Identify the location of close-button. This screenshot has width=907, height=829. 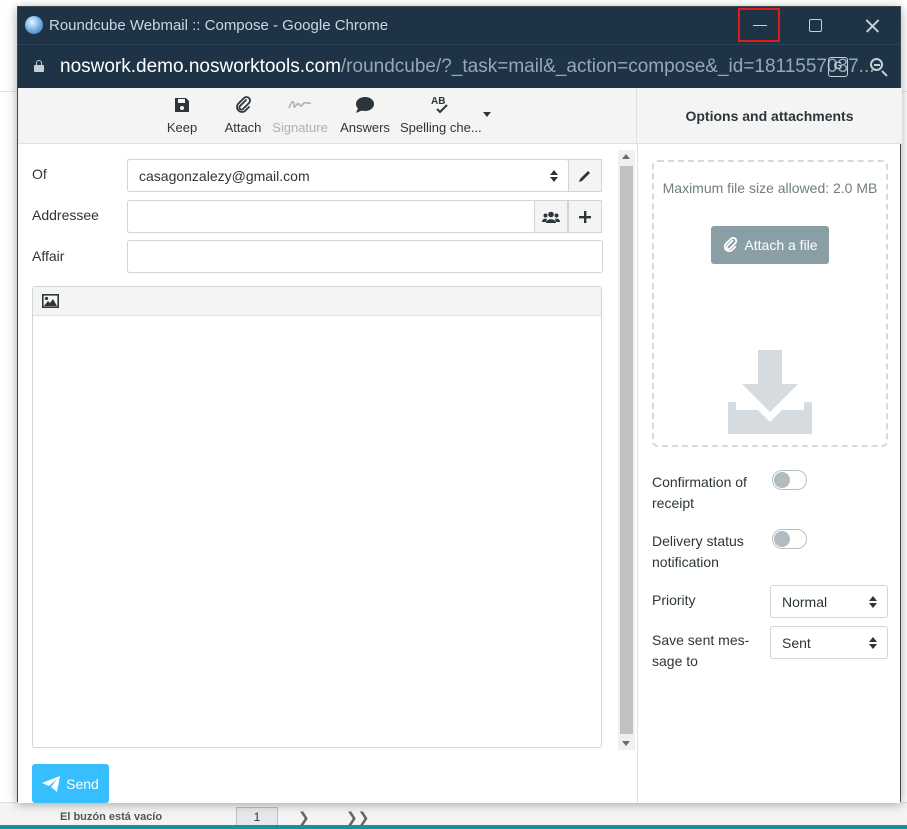
(872, 25).